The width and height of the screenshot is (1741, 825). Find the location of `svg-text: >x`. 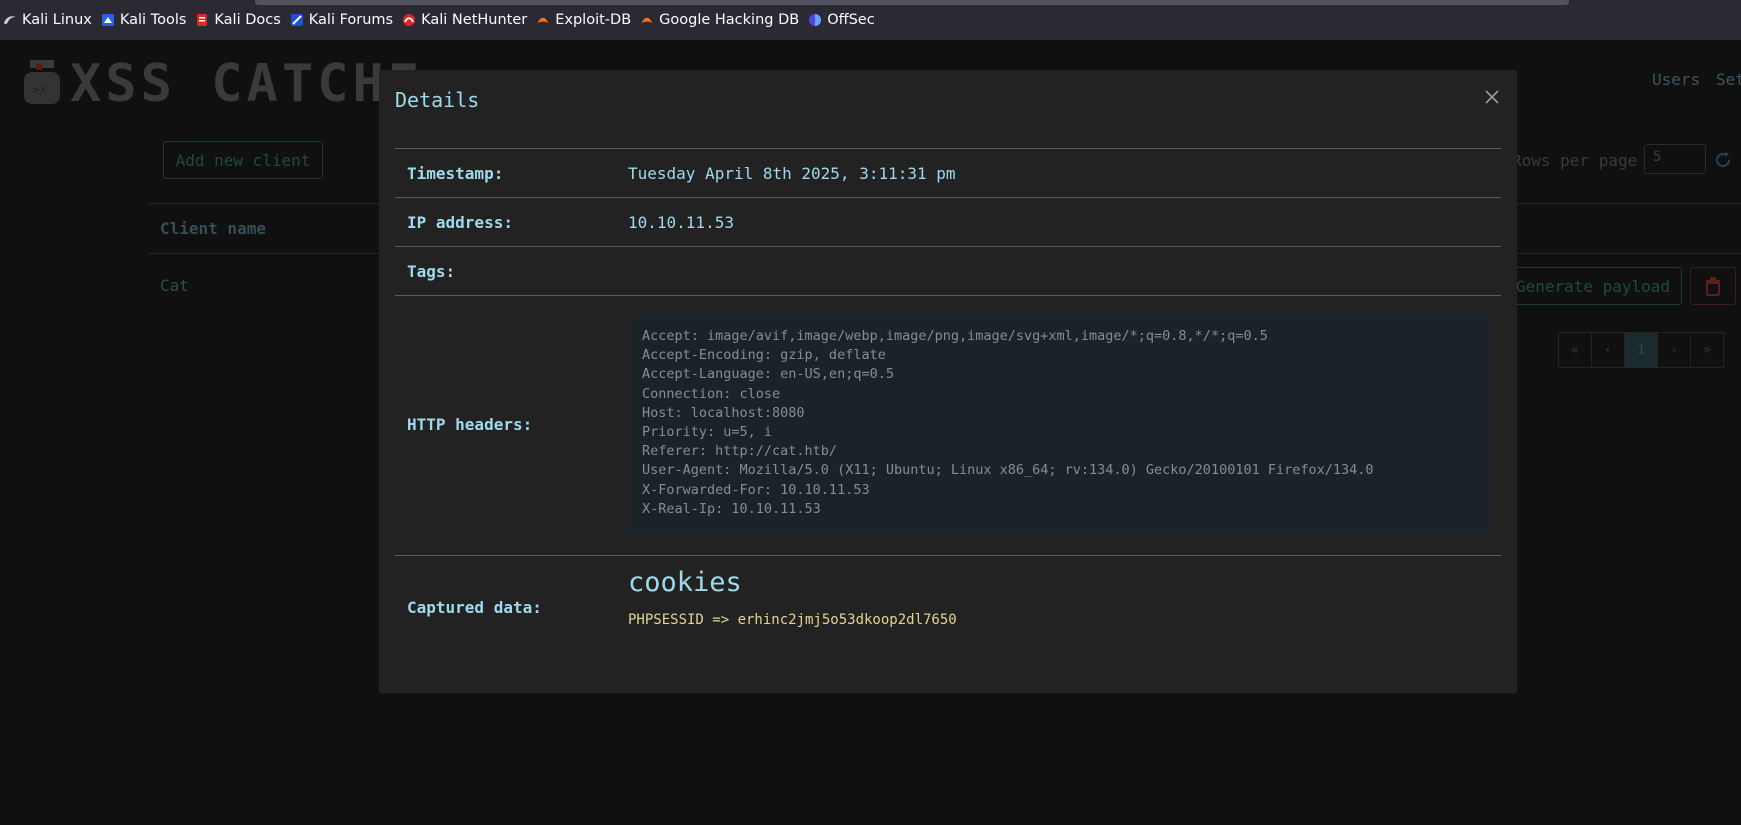

svg-text: >x is located at coordinates (39, 90).